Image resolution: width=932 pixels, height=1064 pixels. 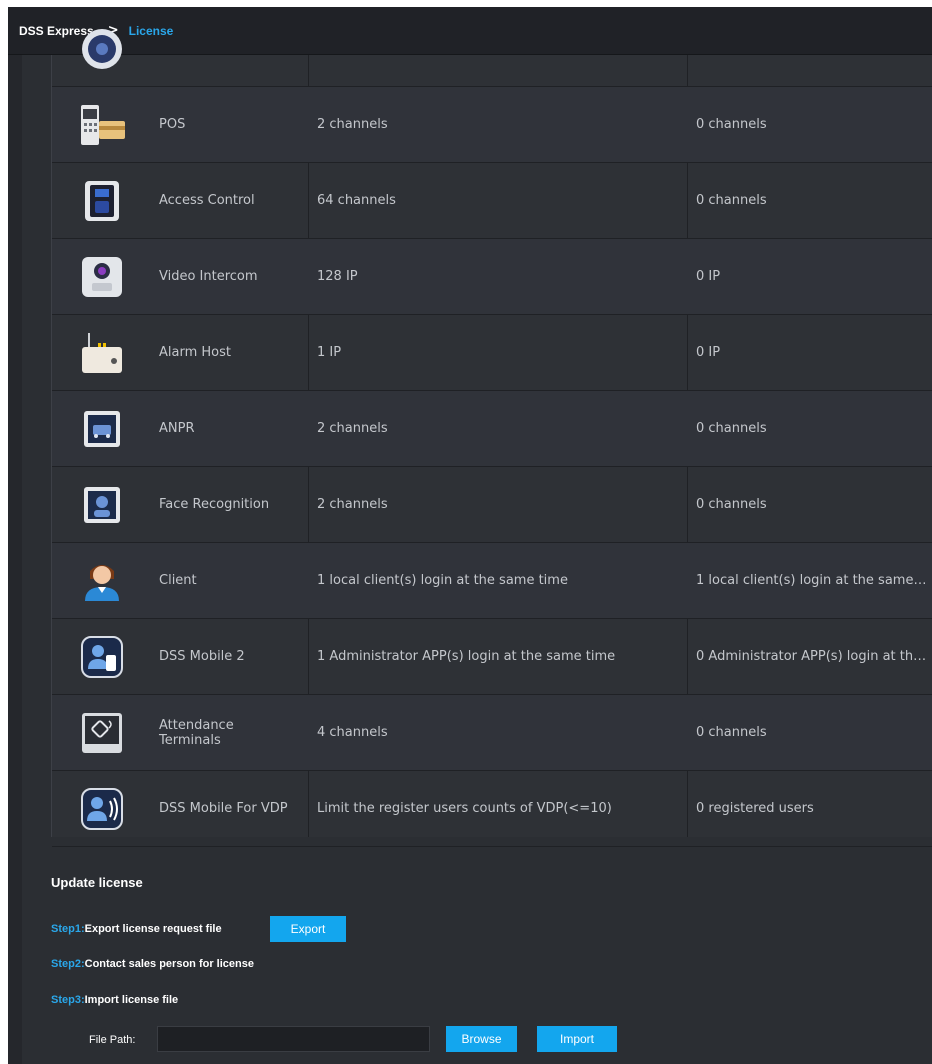 What do you see at coordinates (492, 49) in the screenshot?
I see `table-row` at bounding box center [492, 49].